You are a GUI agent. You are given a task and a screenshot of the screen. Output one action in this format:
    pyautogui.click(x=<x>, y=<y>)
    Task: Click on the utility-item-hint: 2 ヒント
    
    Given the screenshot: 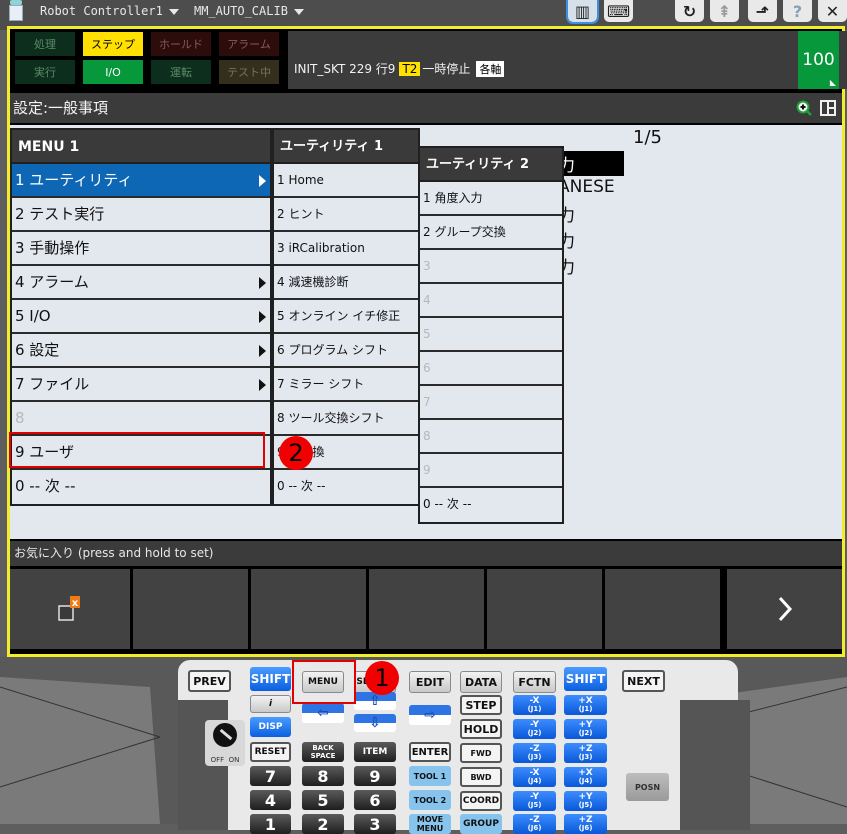 What is the action you would take?
    pyautogui.click(x=346, y=215)
    